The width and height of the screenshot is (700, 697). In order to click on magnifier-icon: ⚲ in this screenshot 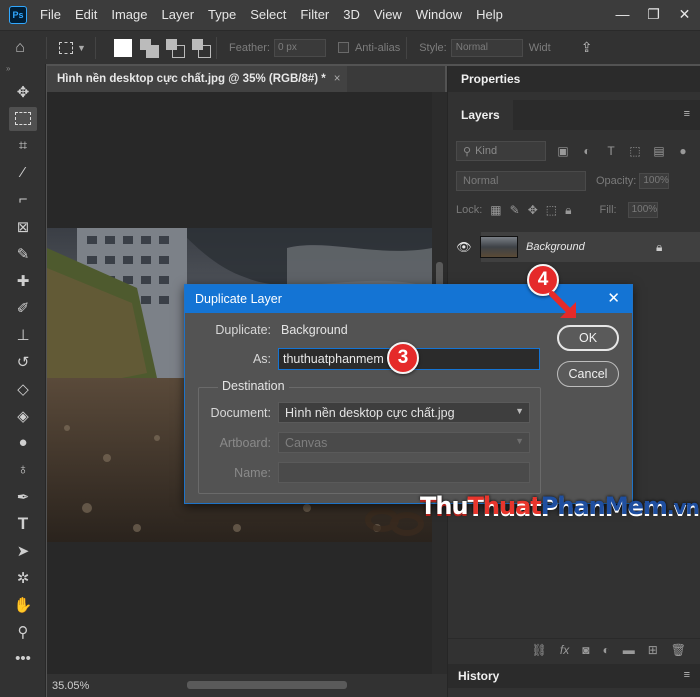, I will do `click(23, 632)`.